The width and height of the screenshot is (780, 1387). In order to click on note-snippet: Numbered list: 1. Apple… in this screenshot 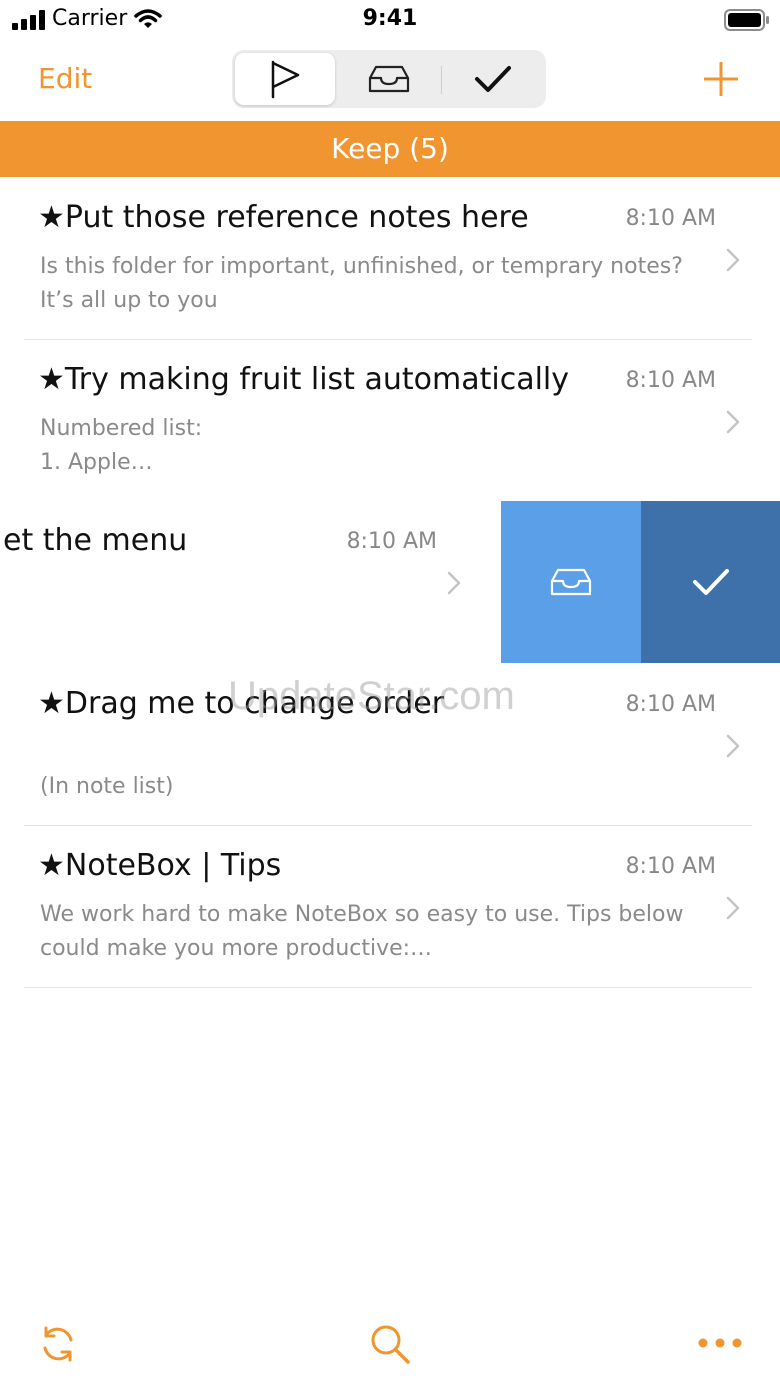, I will do `click(121, 445)`.